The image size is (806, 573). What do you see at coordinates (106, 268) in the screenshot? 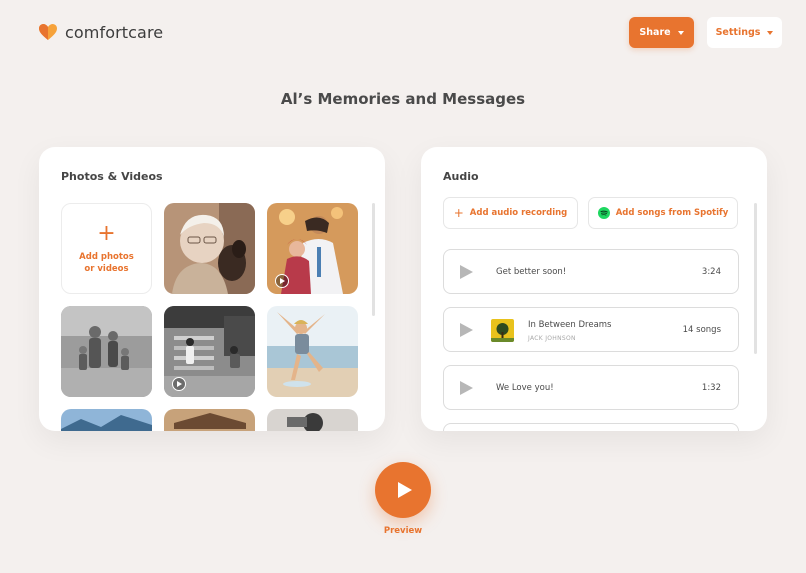
I see `add-photos-label-2: or videos` at bounding box center [106, 268].